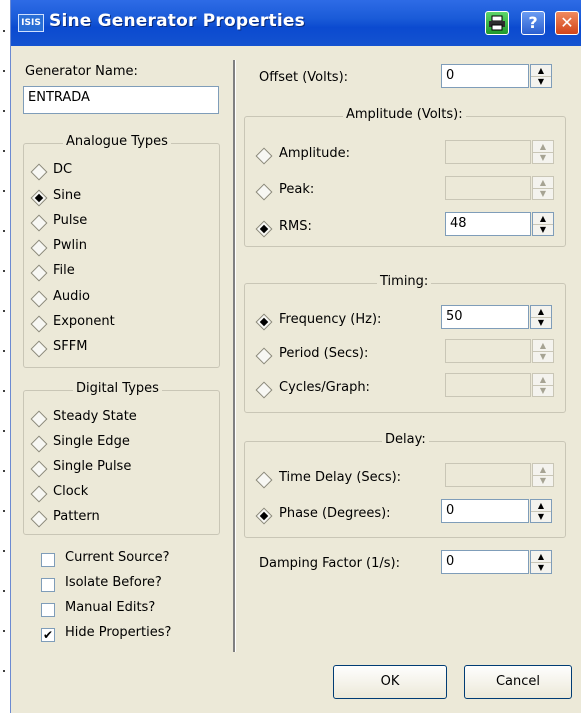 This screenshot has height=713, width=581. I want to click on frequency-input: 50, so click(485, 317).